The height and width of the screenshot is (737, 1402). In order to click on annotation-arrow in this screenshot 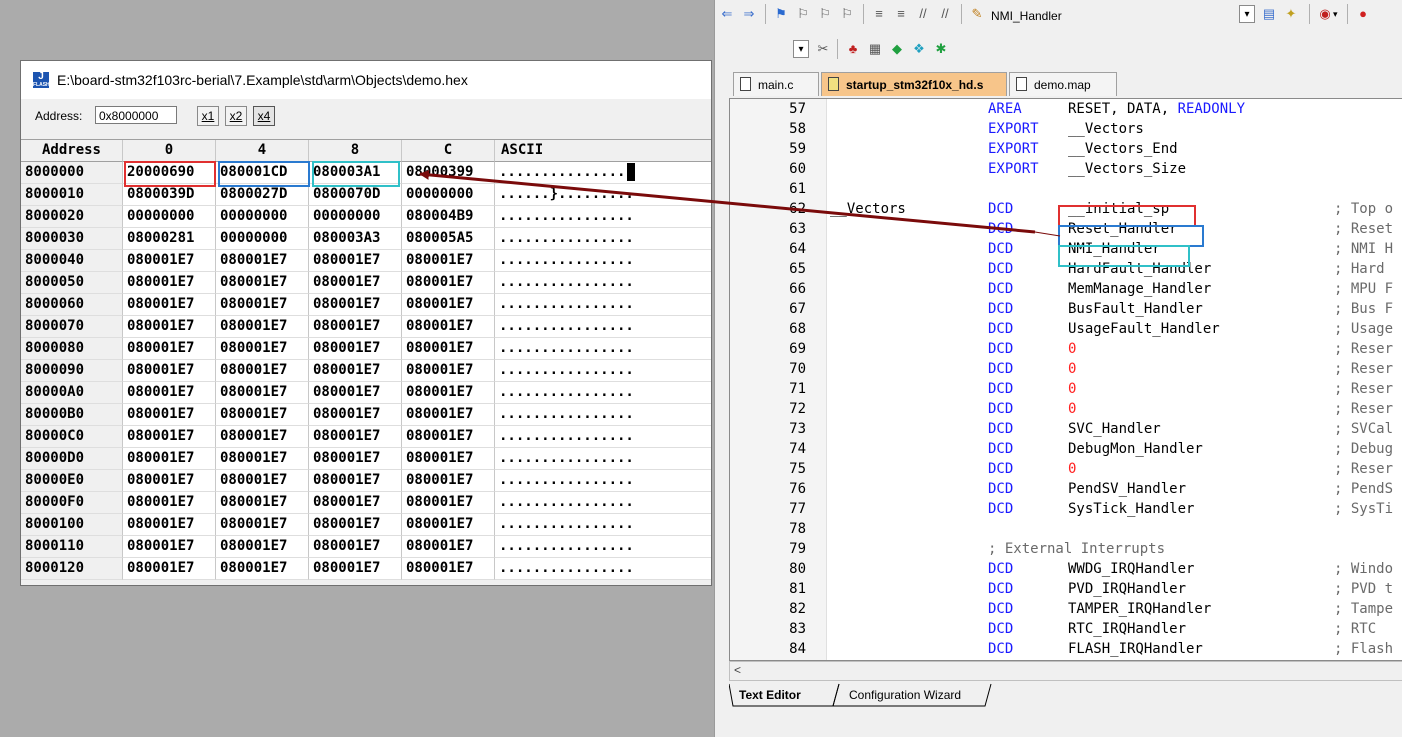, I will do `click(740, 203)`.